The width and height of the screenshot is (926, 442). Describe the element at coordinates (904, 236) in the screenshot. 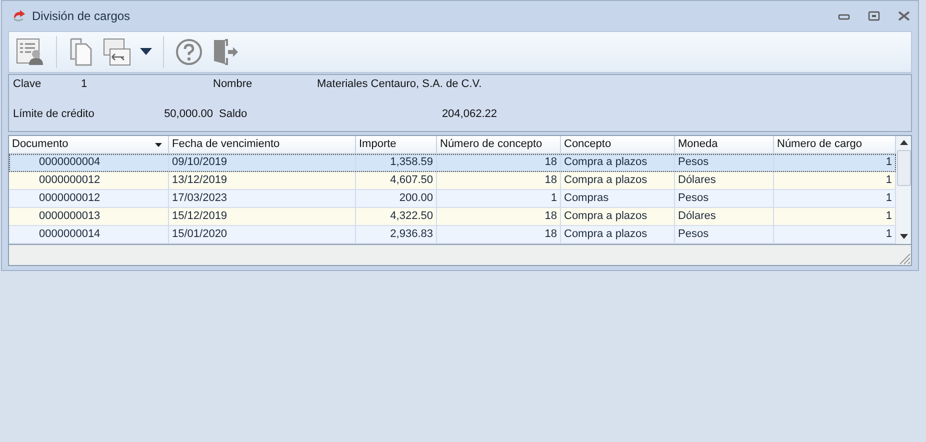

I see `scroll-down-icon` at that location.